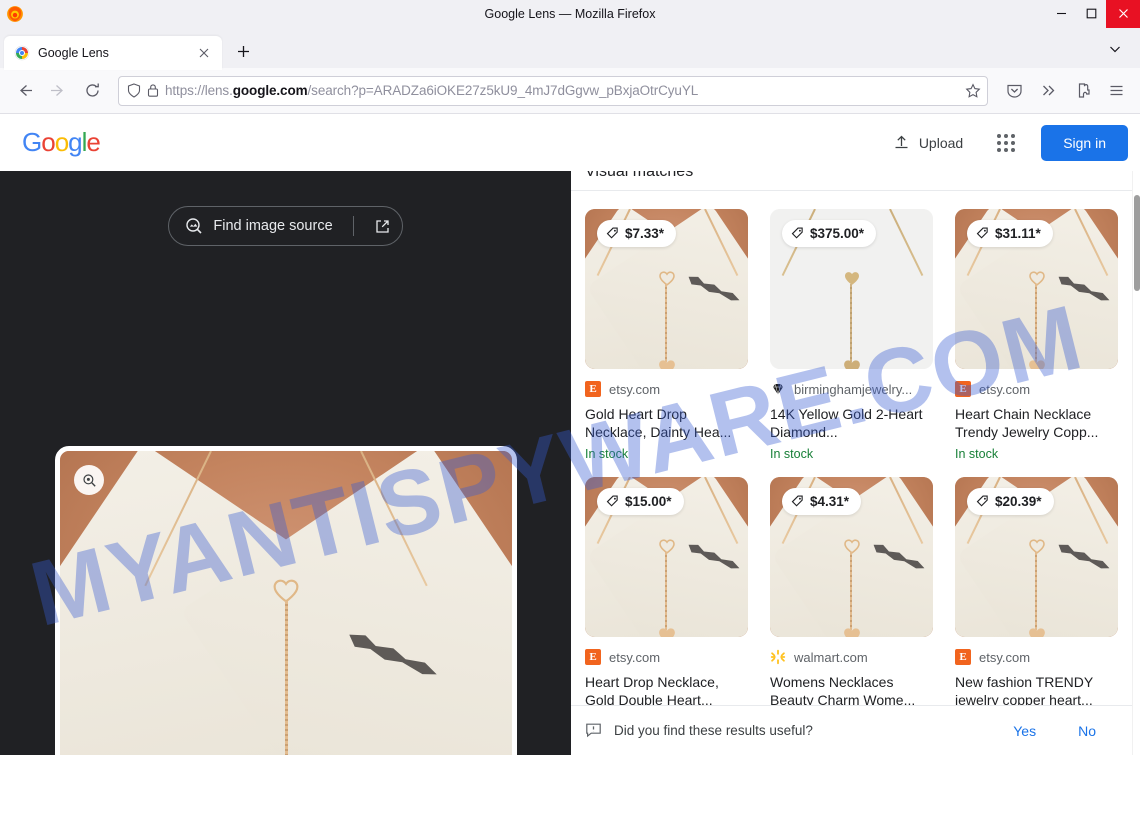 The height and width of the screenshot is (815, 1140). Describe the element at coordinates (1018, 501) in the screenshot. I see `price-text: $20.39*` at that location.